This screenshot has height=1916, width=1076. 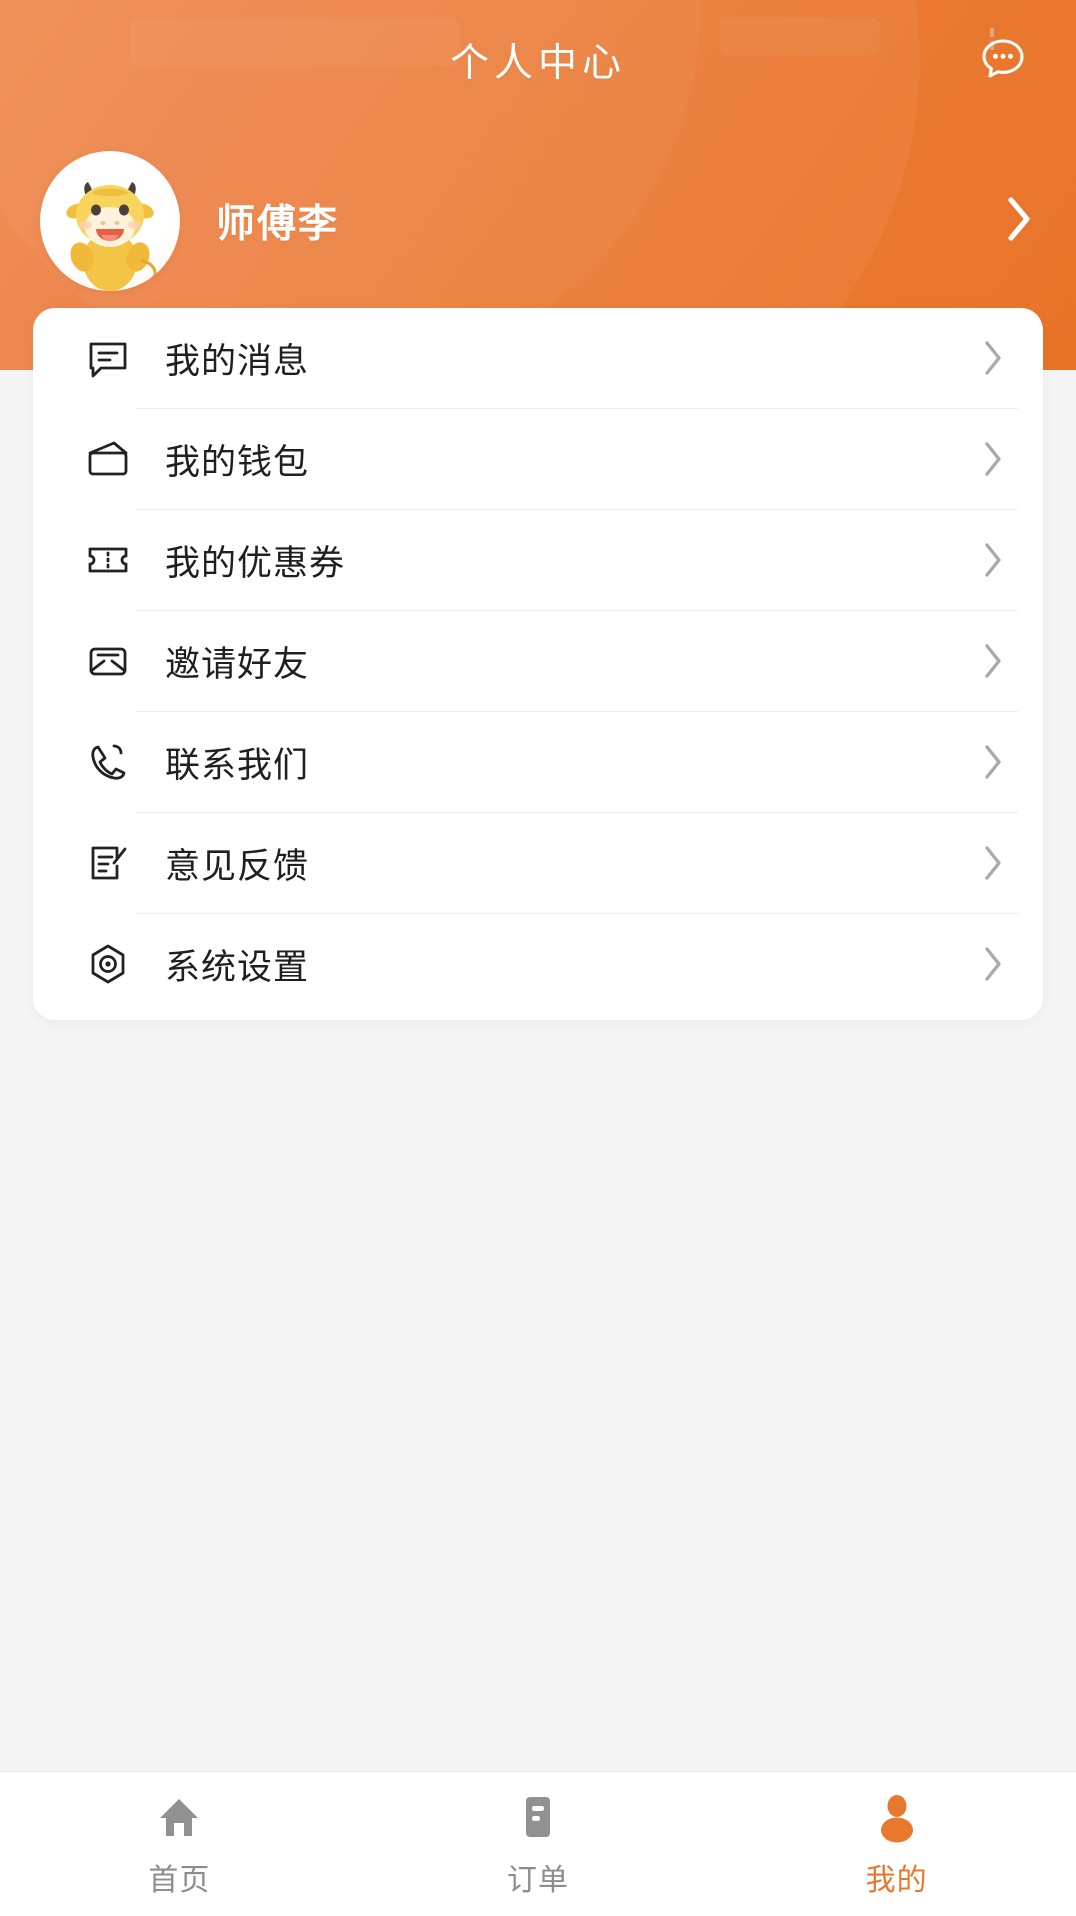 What do you see at coordinates (278, 224) in the screenshot?
I see `user-name: 师傅李` at bounding box center [278, 224].